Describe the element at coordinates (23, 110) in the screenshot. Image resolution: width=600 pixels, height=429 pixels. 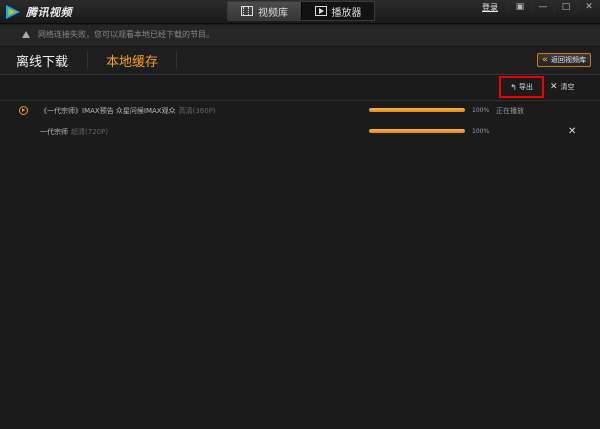
I see `playing-indicator-icon` at that location.